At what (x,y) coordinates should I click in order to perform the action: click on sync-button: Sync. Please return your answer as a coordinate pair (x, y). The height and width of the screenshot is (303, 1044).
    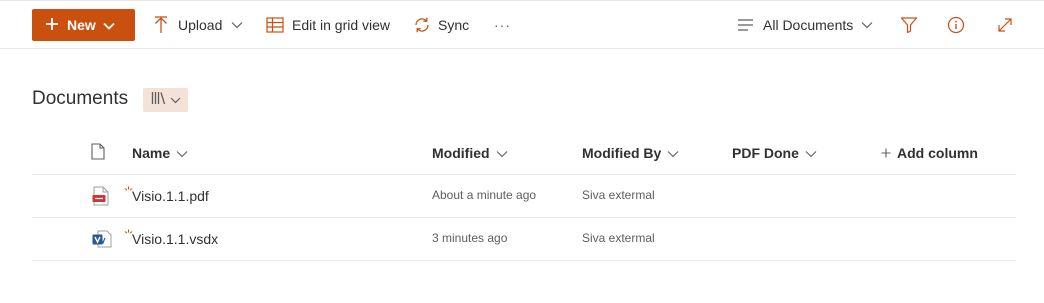
    Looking at the image, I should click on (441, 24).